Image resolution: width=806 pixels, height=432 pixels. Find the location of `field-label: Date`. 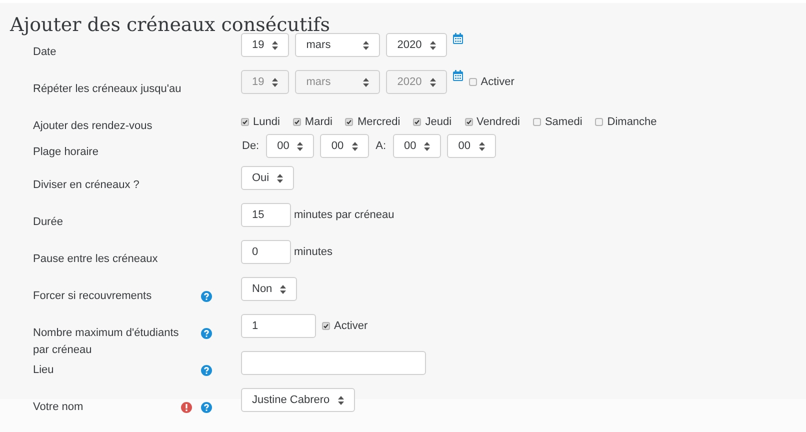

field-label: Date is located at coordinates (44, 52).